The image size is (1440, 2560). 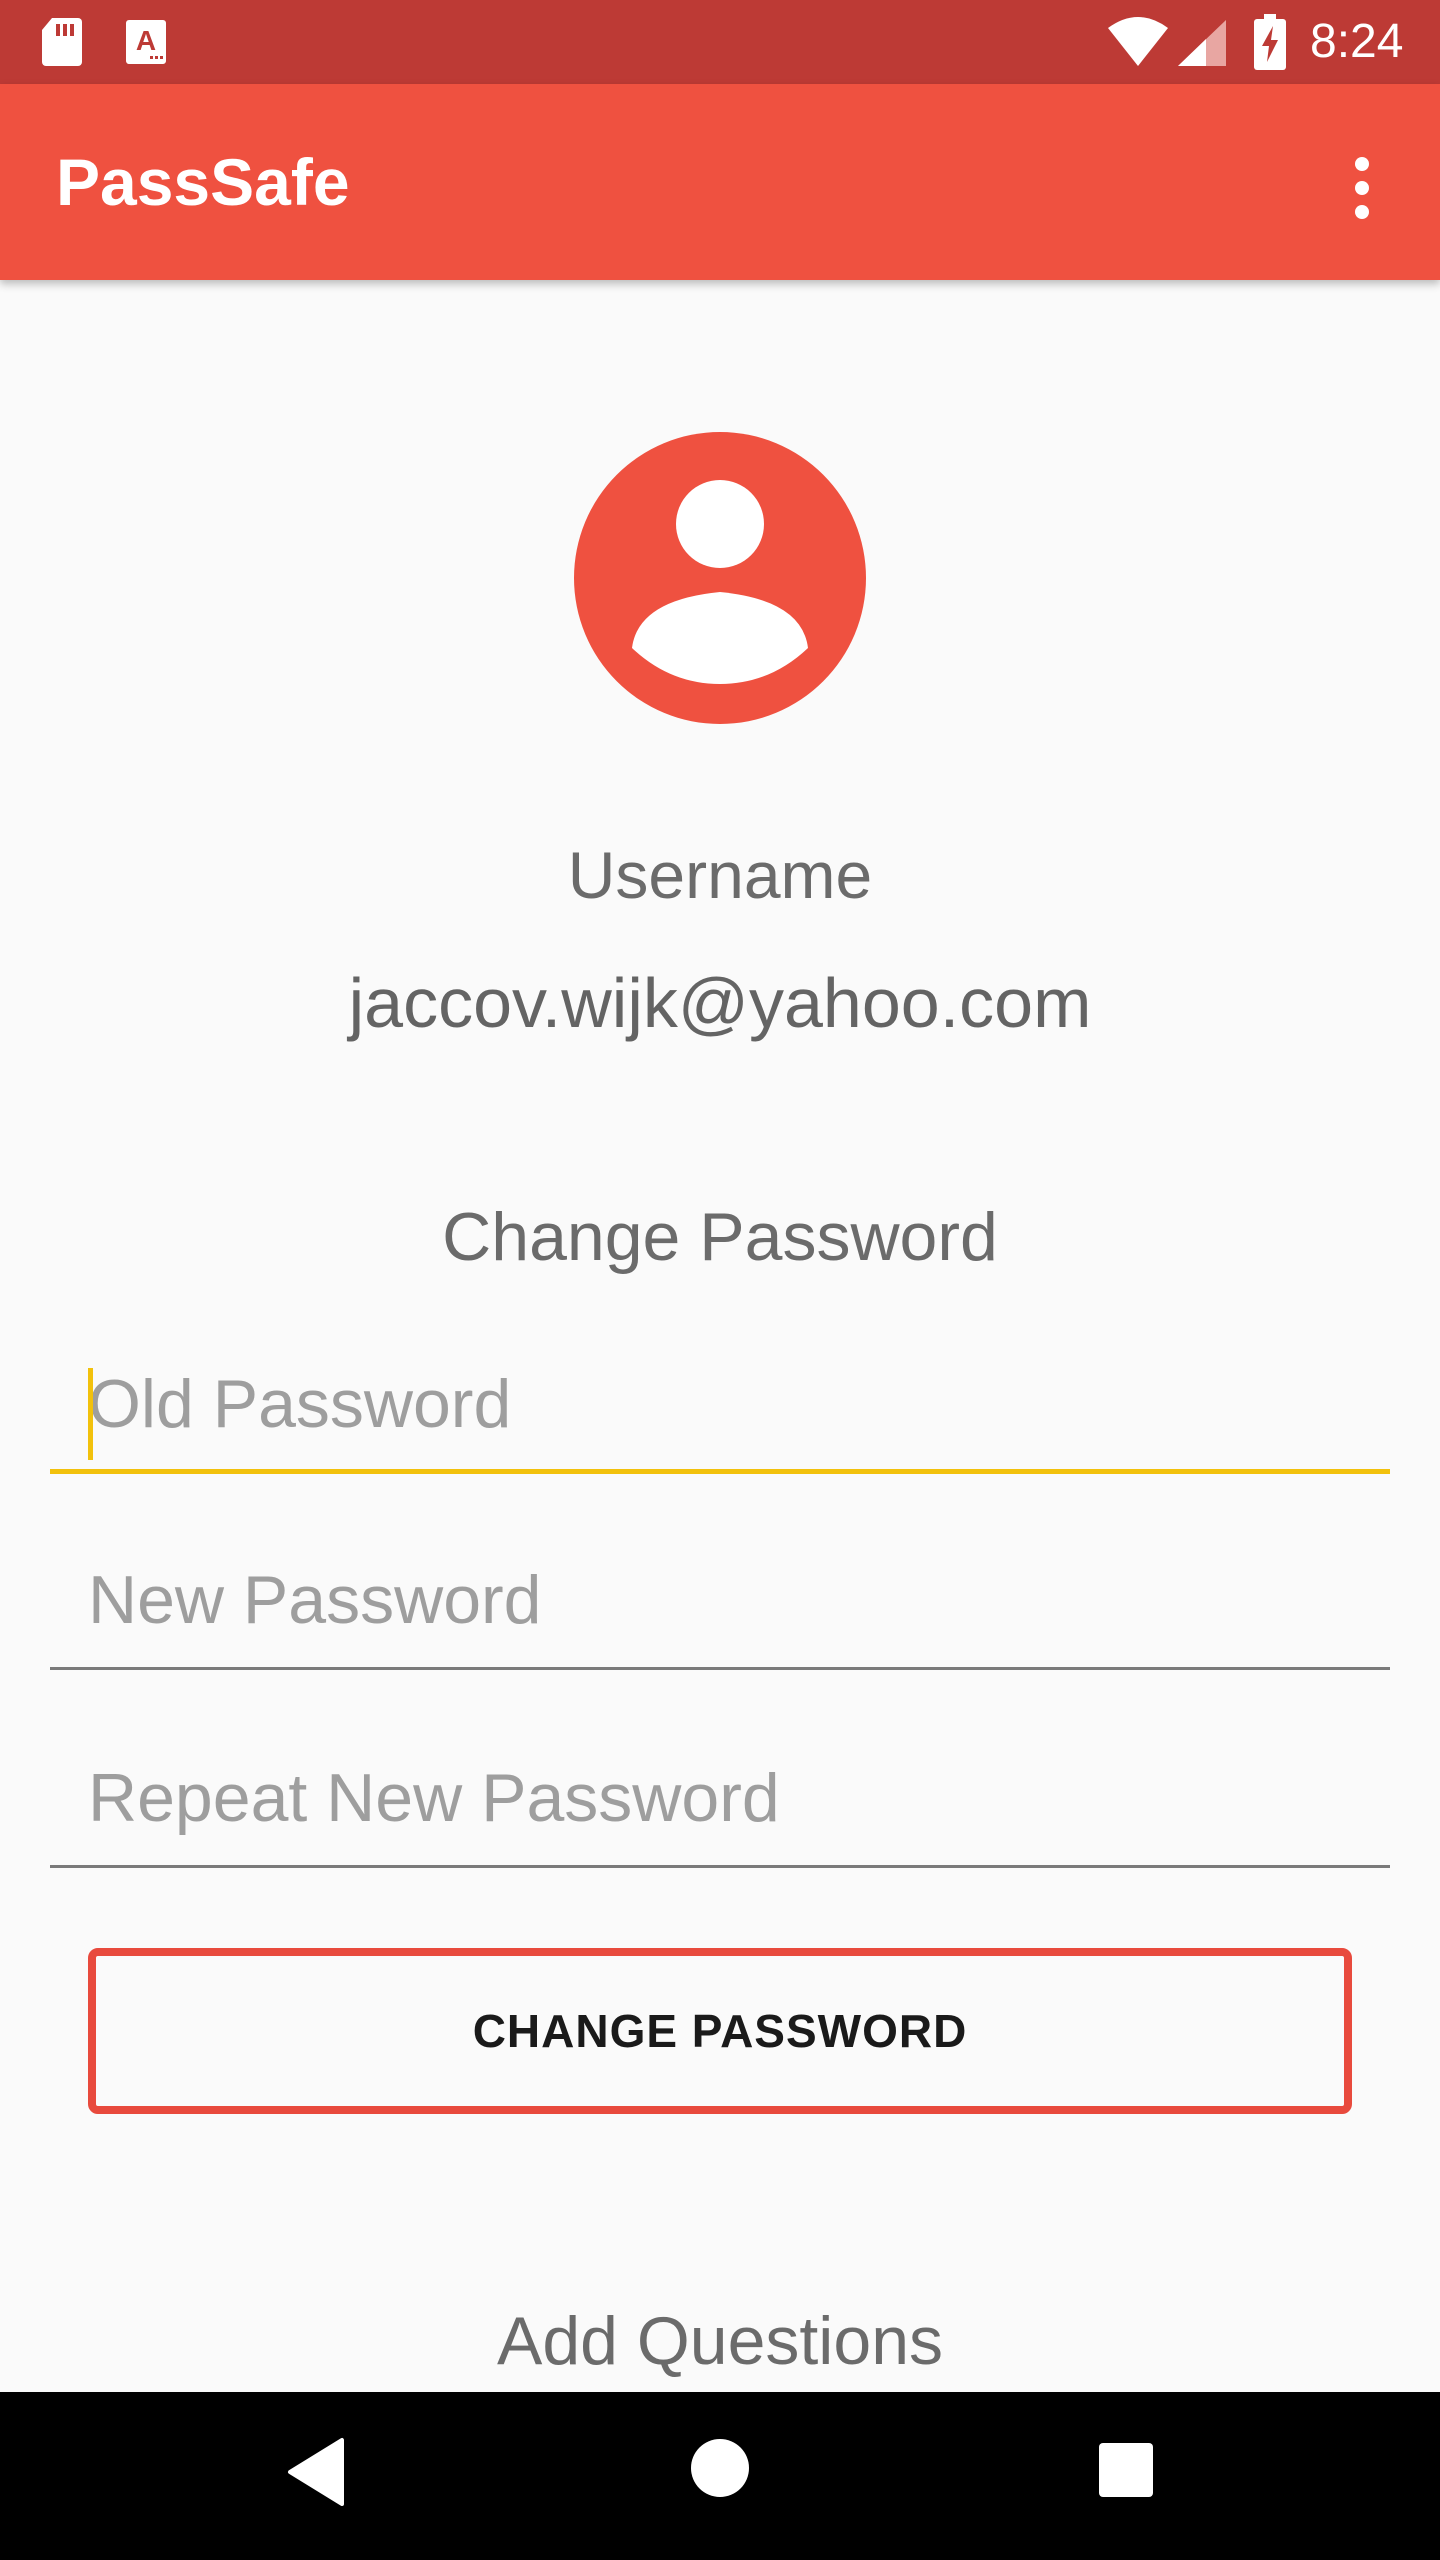 I want to click on app-a-icon: A, so click(x=146, y=42).